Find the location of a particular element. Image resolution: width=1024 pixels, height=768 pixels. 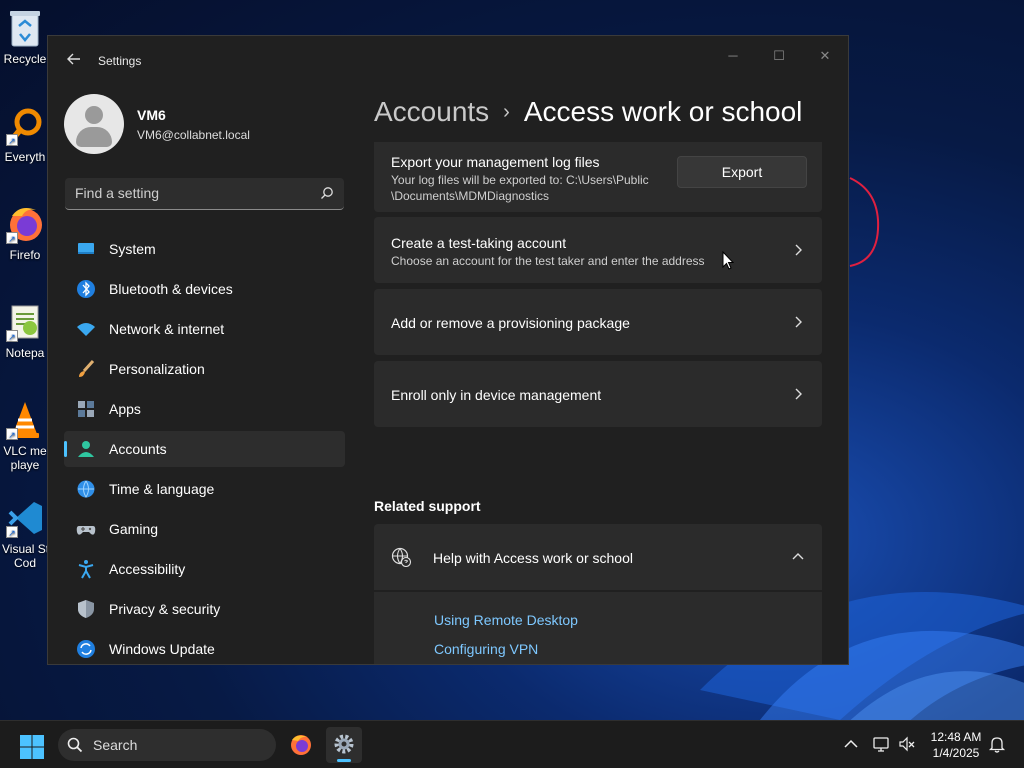

sidebar-item-label: Privacy & security is located at coordinates (165, 609).